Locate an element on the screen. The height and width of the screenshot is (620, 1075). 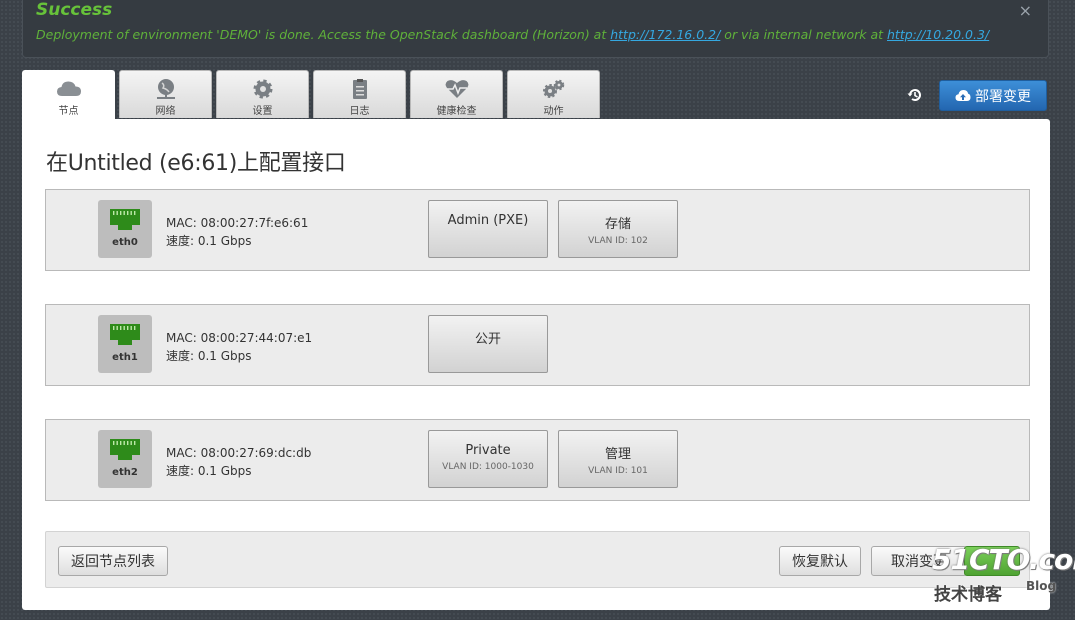
network-public: 公开 is located at coordinates (488, 344).